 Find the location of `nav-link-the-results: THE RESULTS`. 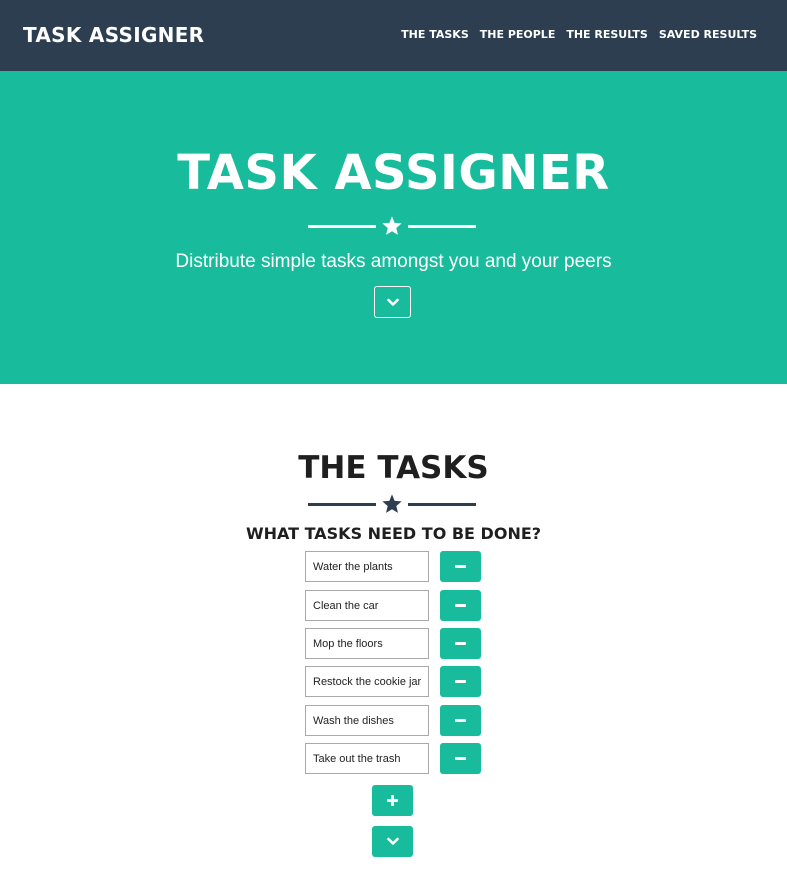

nav-link-the-results: THE RESULTS is located at coordinates (607, 35).